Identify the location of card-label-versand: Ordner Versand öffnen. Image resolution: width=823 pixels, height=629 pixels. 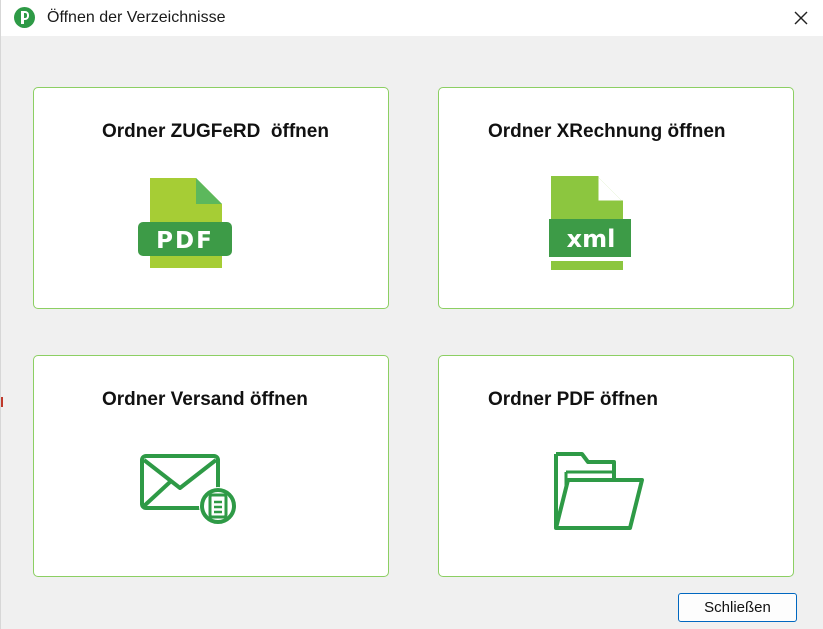
(205, 399).